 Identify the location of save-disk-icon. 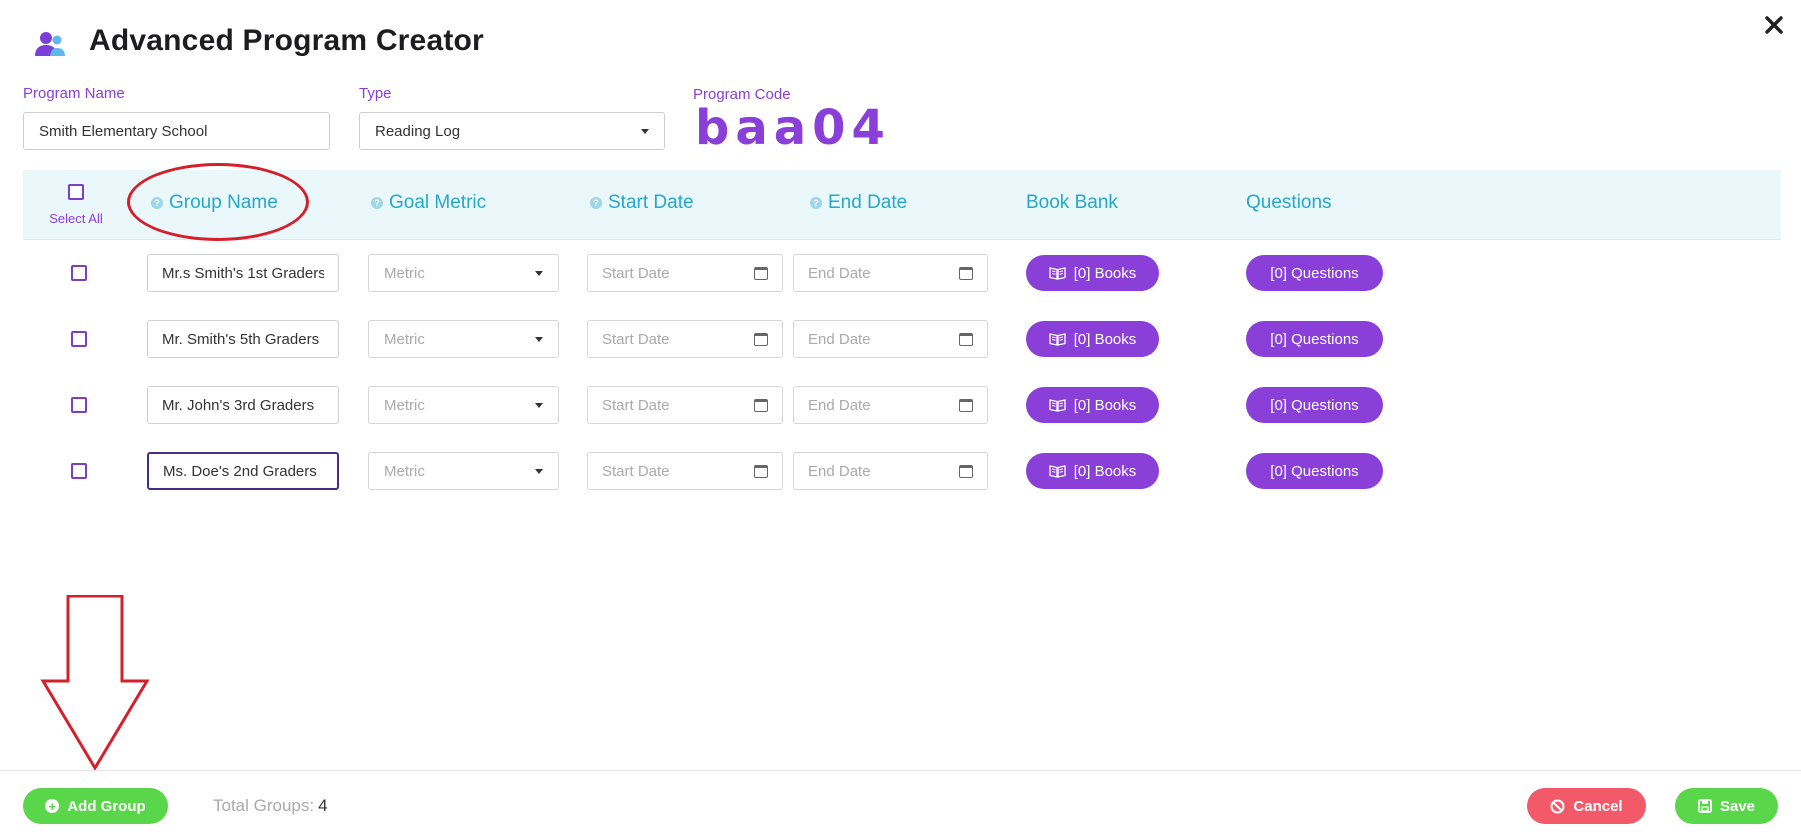
(1705, 806).